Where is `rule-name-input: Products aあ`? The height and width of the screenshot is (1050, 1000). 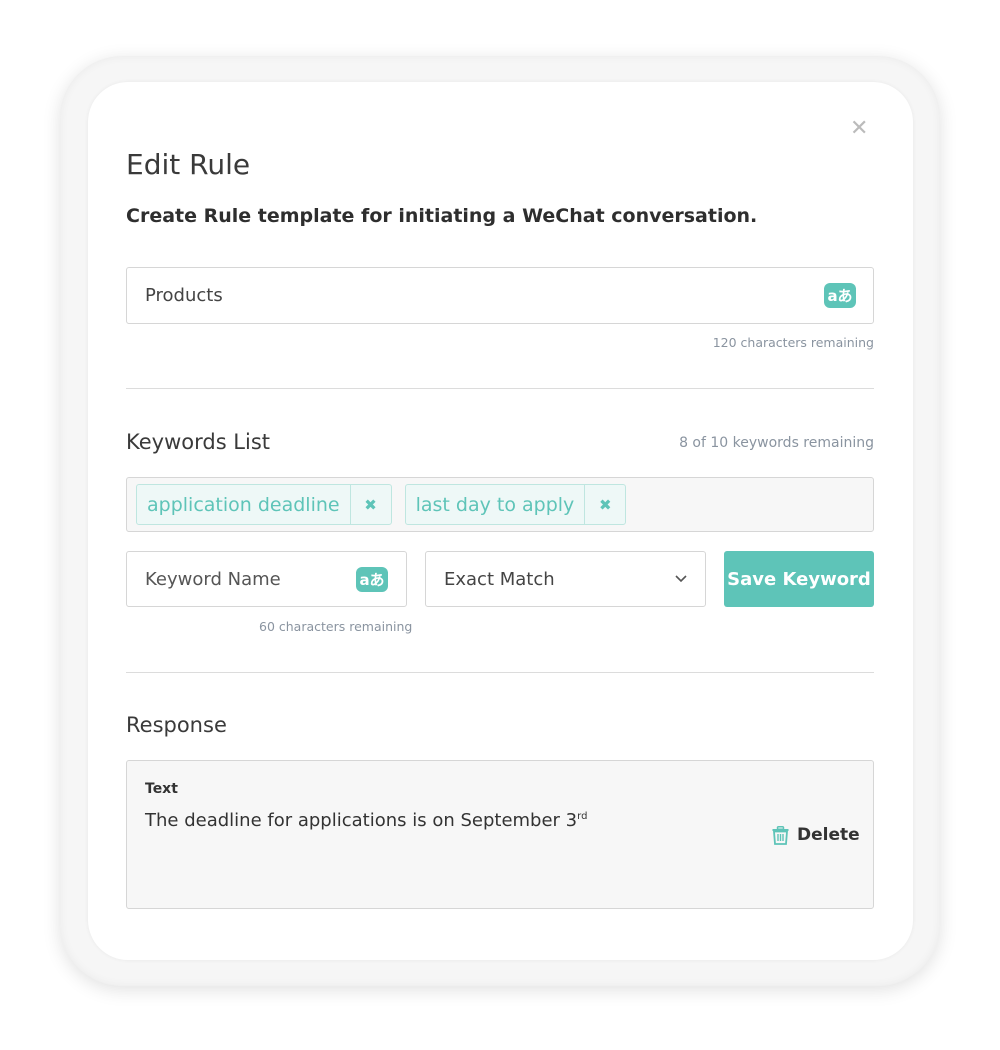 rule-name-input: Products aあ is located at coordinates (500, 295).